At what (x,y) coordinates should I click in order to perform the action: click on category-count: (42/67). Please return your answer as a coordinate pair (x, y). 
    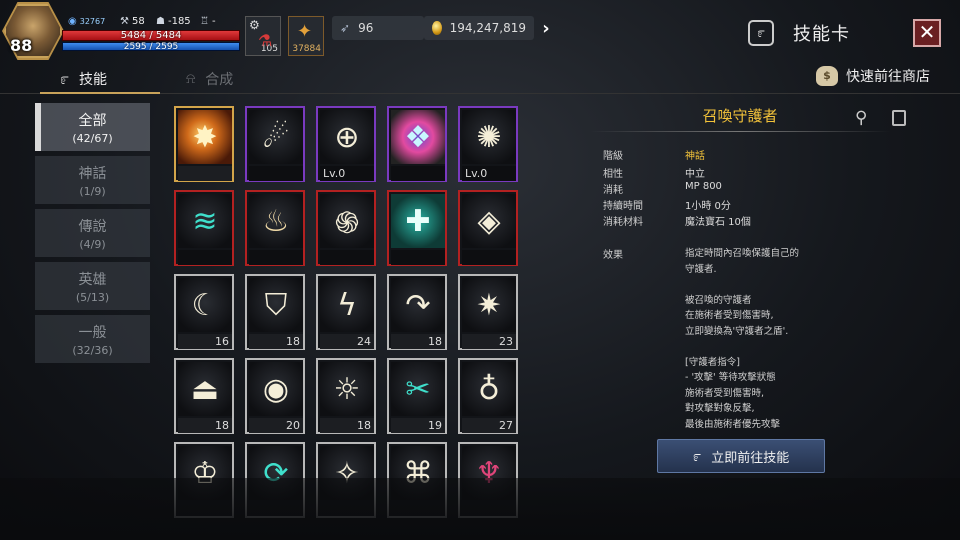
    Looking at the image, I should click on (92, 138).